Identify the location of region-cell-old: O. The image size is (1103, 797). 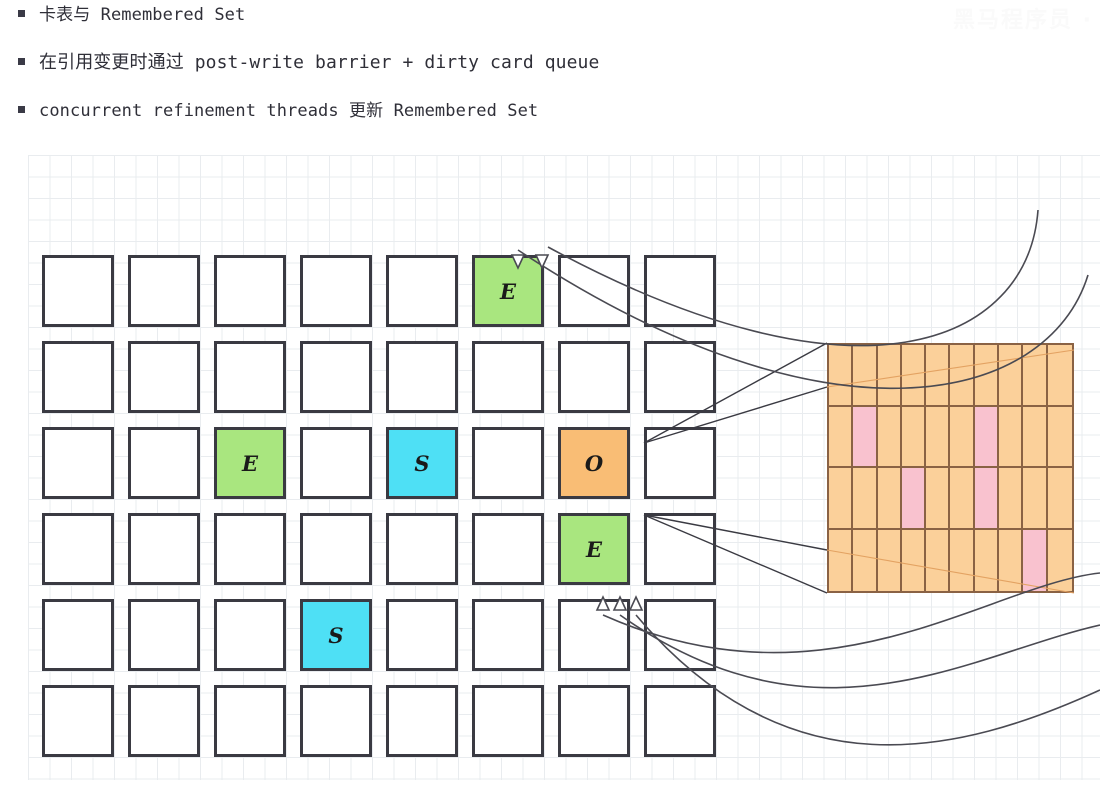
(594, 463).